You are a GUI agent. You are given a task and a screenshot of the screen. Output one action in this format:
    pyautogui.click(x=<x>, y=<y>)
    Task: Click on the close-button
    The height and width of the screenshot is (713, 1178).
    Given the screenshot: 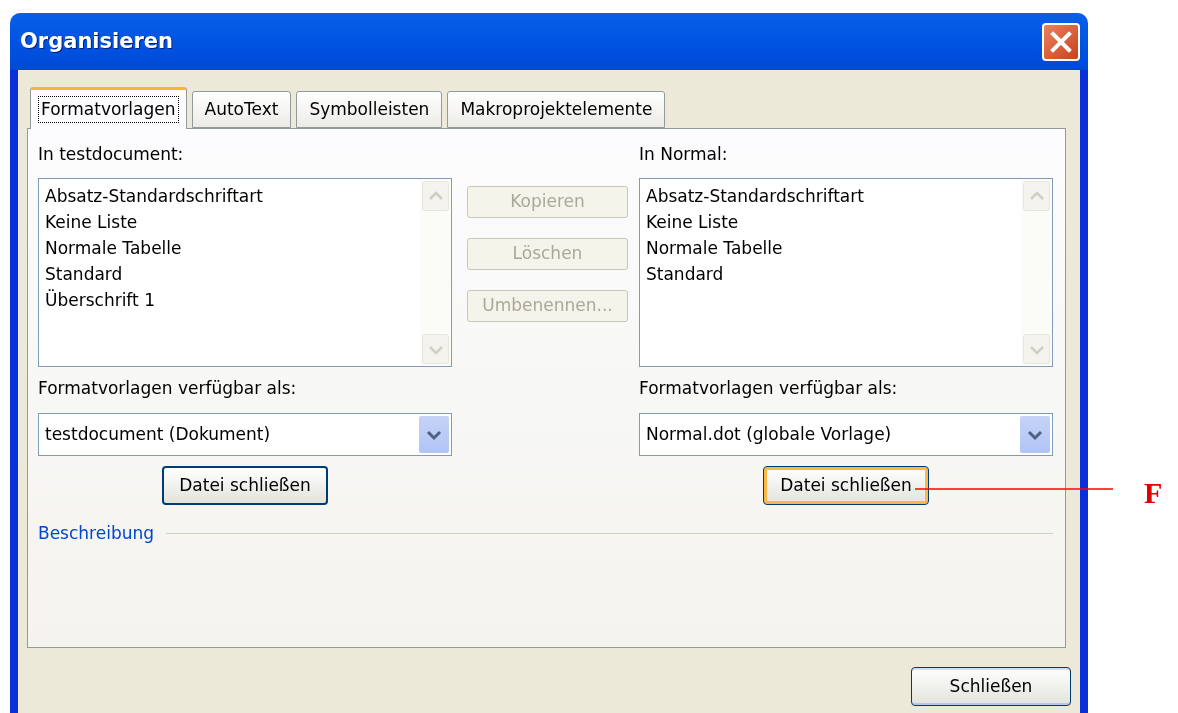 What is the action you would take?
    pyautogui.click(x=1061, y=41)
    